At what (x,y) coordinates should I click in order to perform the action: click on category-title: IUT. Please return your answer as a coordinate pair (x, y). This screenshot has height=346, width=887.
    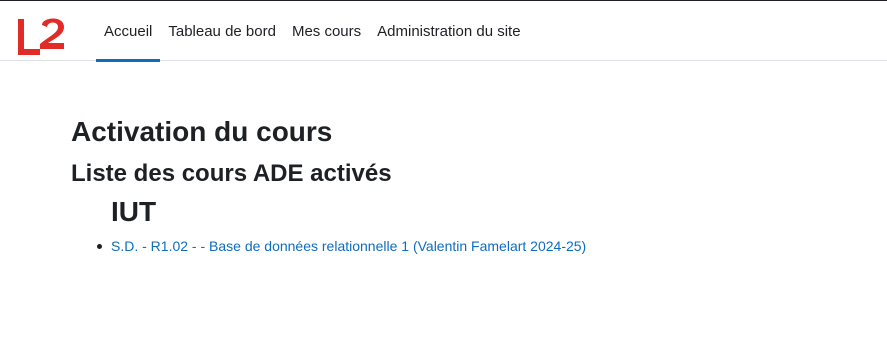
    Looking at the image, I should click on (134, 211).